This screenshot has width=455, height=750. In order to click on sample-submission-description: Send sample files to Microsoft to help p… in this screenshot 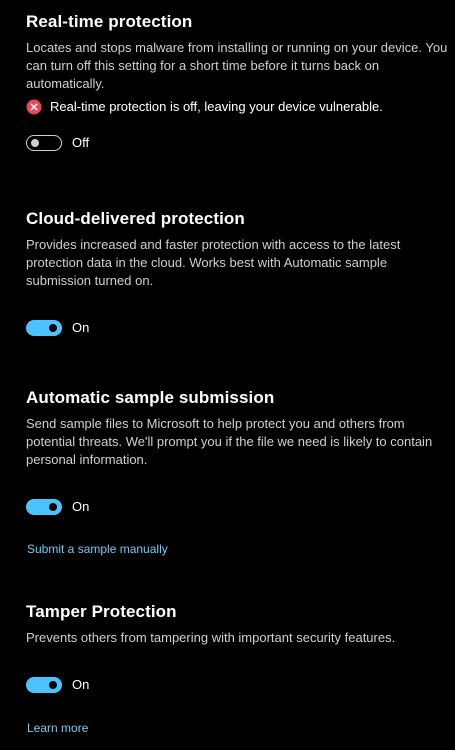, I will do `click(229, 441)`.